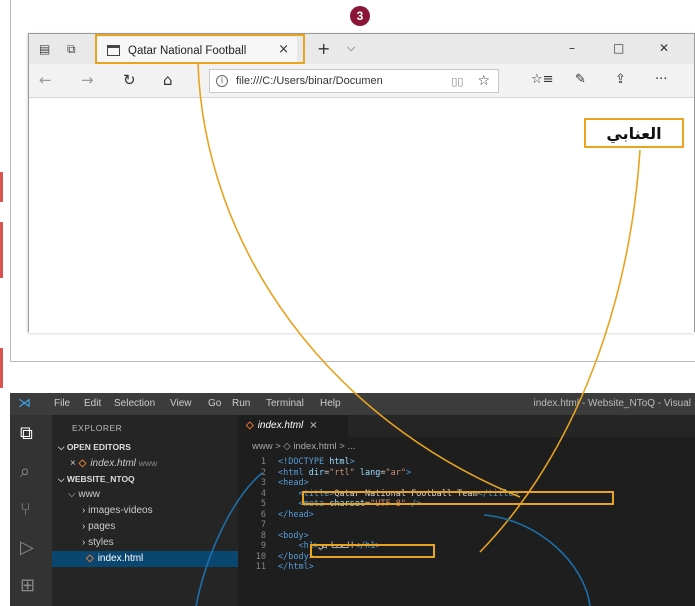 Image resolution: width=695 pixels, height=606 pixels. What do you see at coordinates (27, 585) in the screenshot?
I see `extensions-icon: ⊞` at bounding box center [27, 585].